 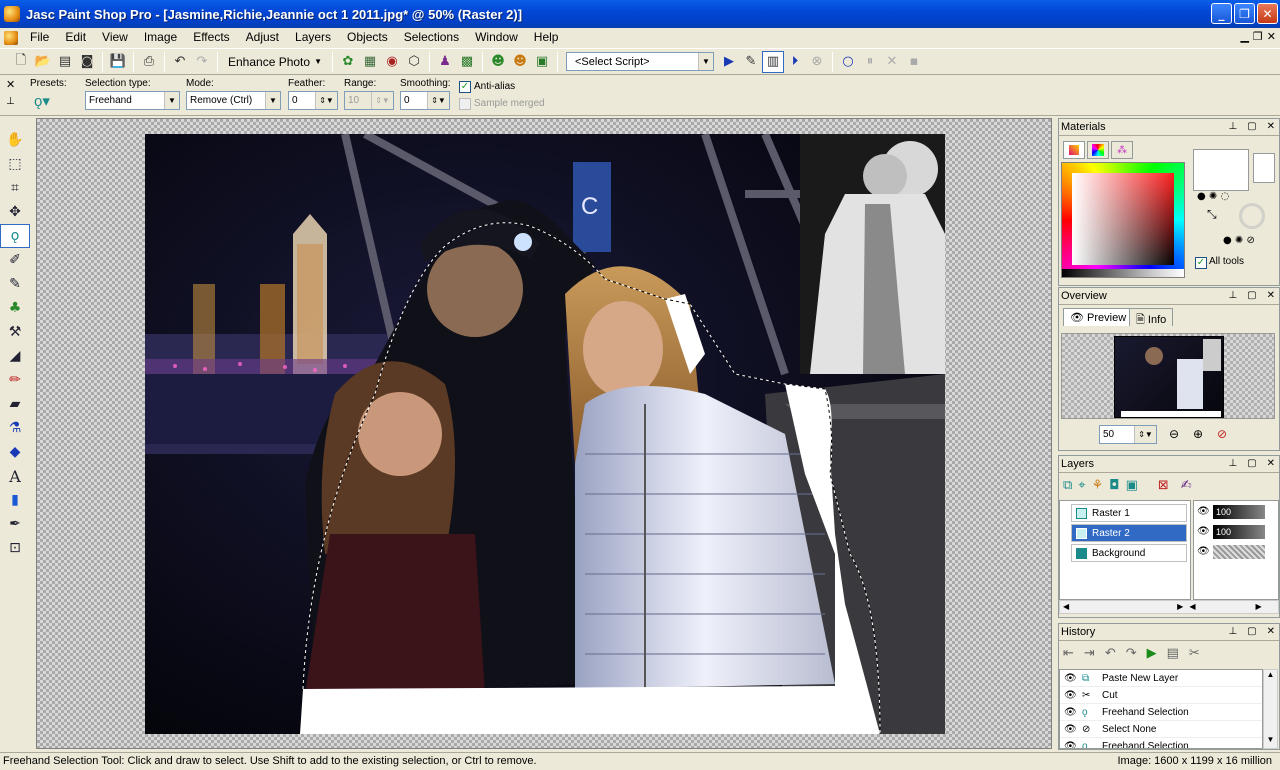 I want to click on green-person-icon: ☻, so click(x=498, y=62).